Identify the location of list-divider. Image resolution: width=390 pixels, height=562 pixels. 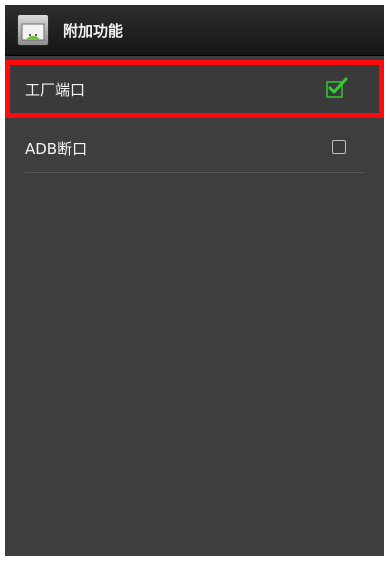
(195, 172).